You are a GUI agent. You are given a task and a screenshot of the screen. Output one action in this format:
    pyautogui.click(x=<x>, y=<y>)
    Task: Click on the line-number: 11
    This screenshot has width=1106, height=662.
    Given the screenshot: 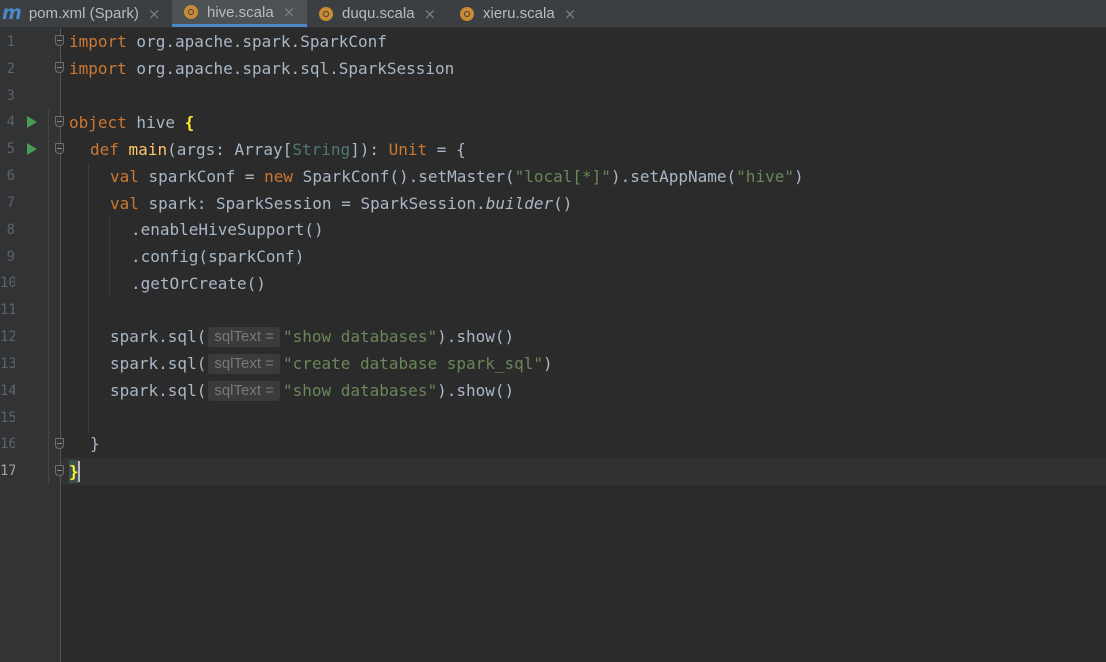 What is the action you would take?
    pyautogui.click(x=7, y=310)
    